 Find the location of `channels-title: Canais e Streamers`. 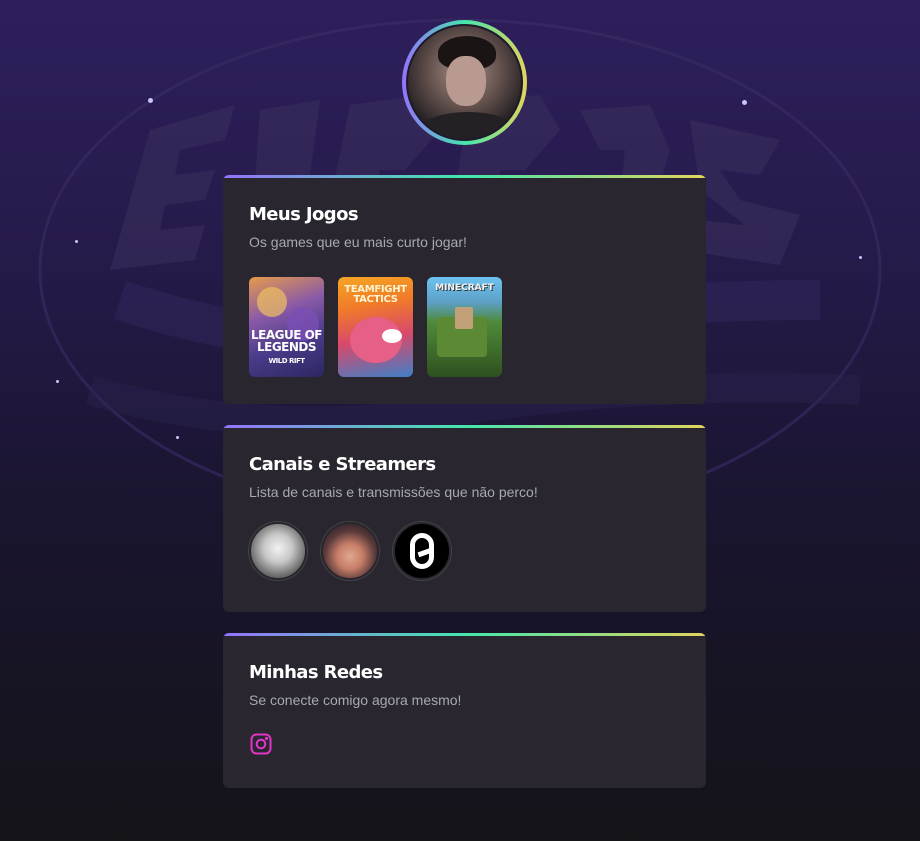

channels-title: Canais e Streamers is located at coordinates (342, 464).